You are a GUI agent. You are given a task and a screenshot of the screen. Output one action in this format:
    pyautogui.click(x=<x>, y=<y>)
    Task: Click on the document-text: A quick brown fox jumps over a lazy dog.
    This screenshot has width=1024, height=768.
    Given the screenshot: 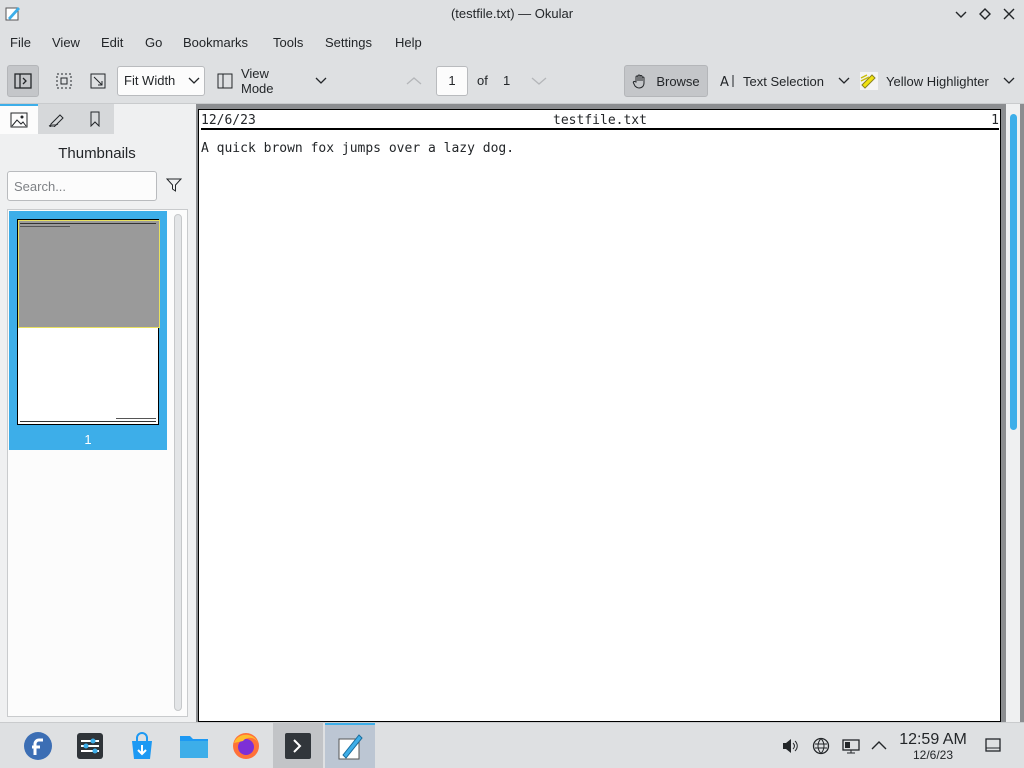 What is the action you would take?
    pyautogui.click(x=357, y=148)
    